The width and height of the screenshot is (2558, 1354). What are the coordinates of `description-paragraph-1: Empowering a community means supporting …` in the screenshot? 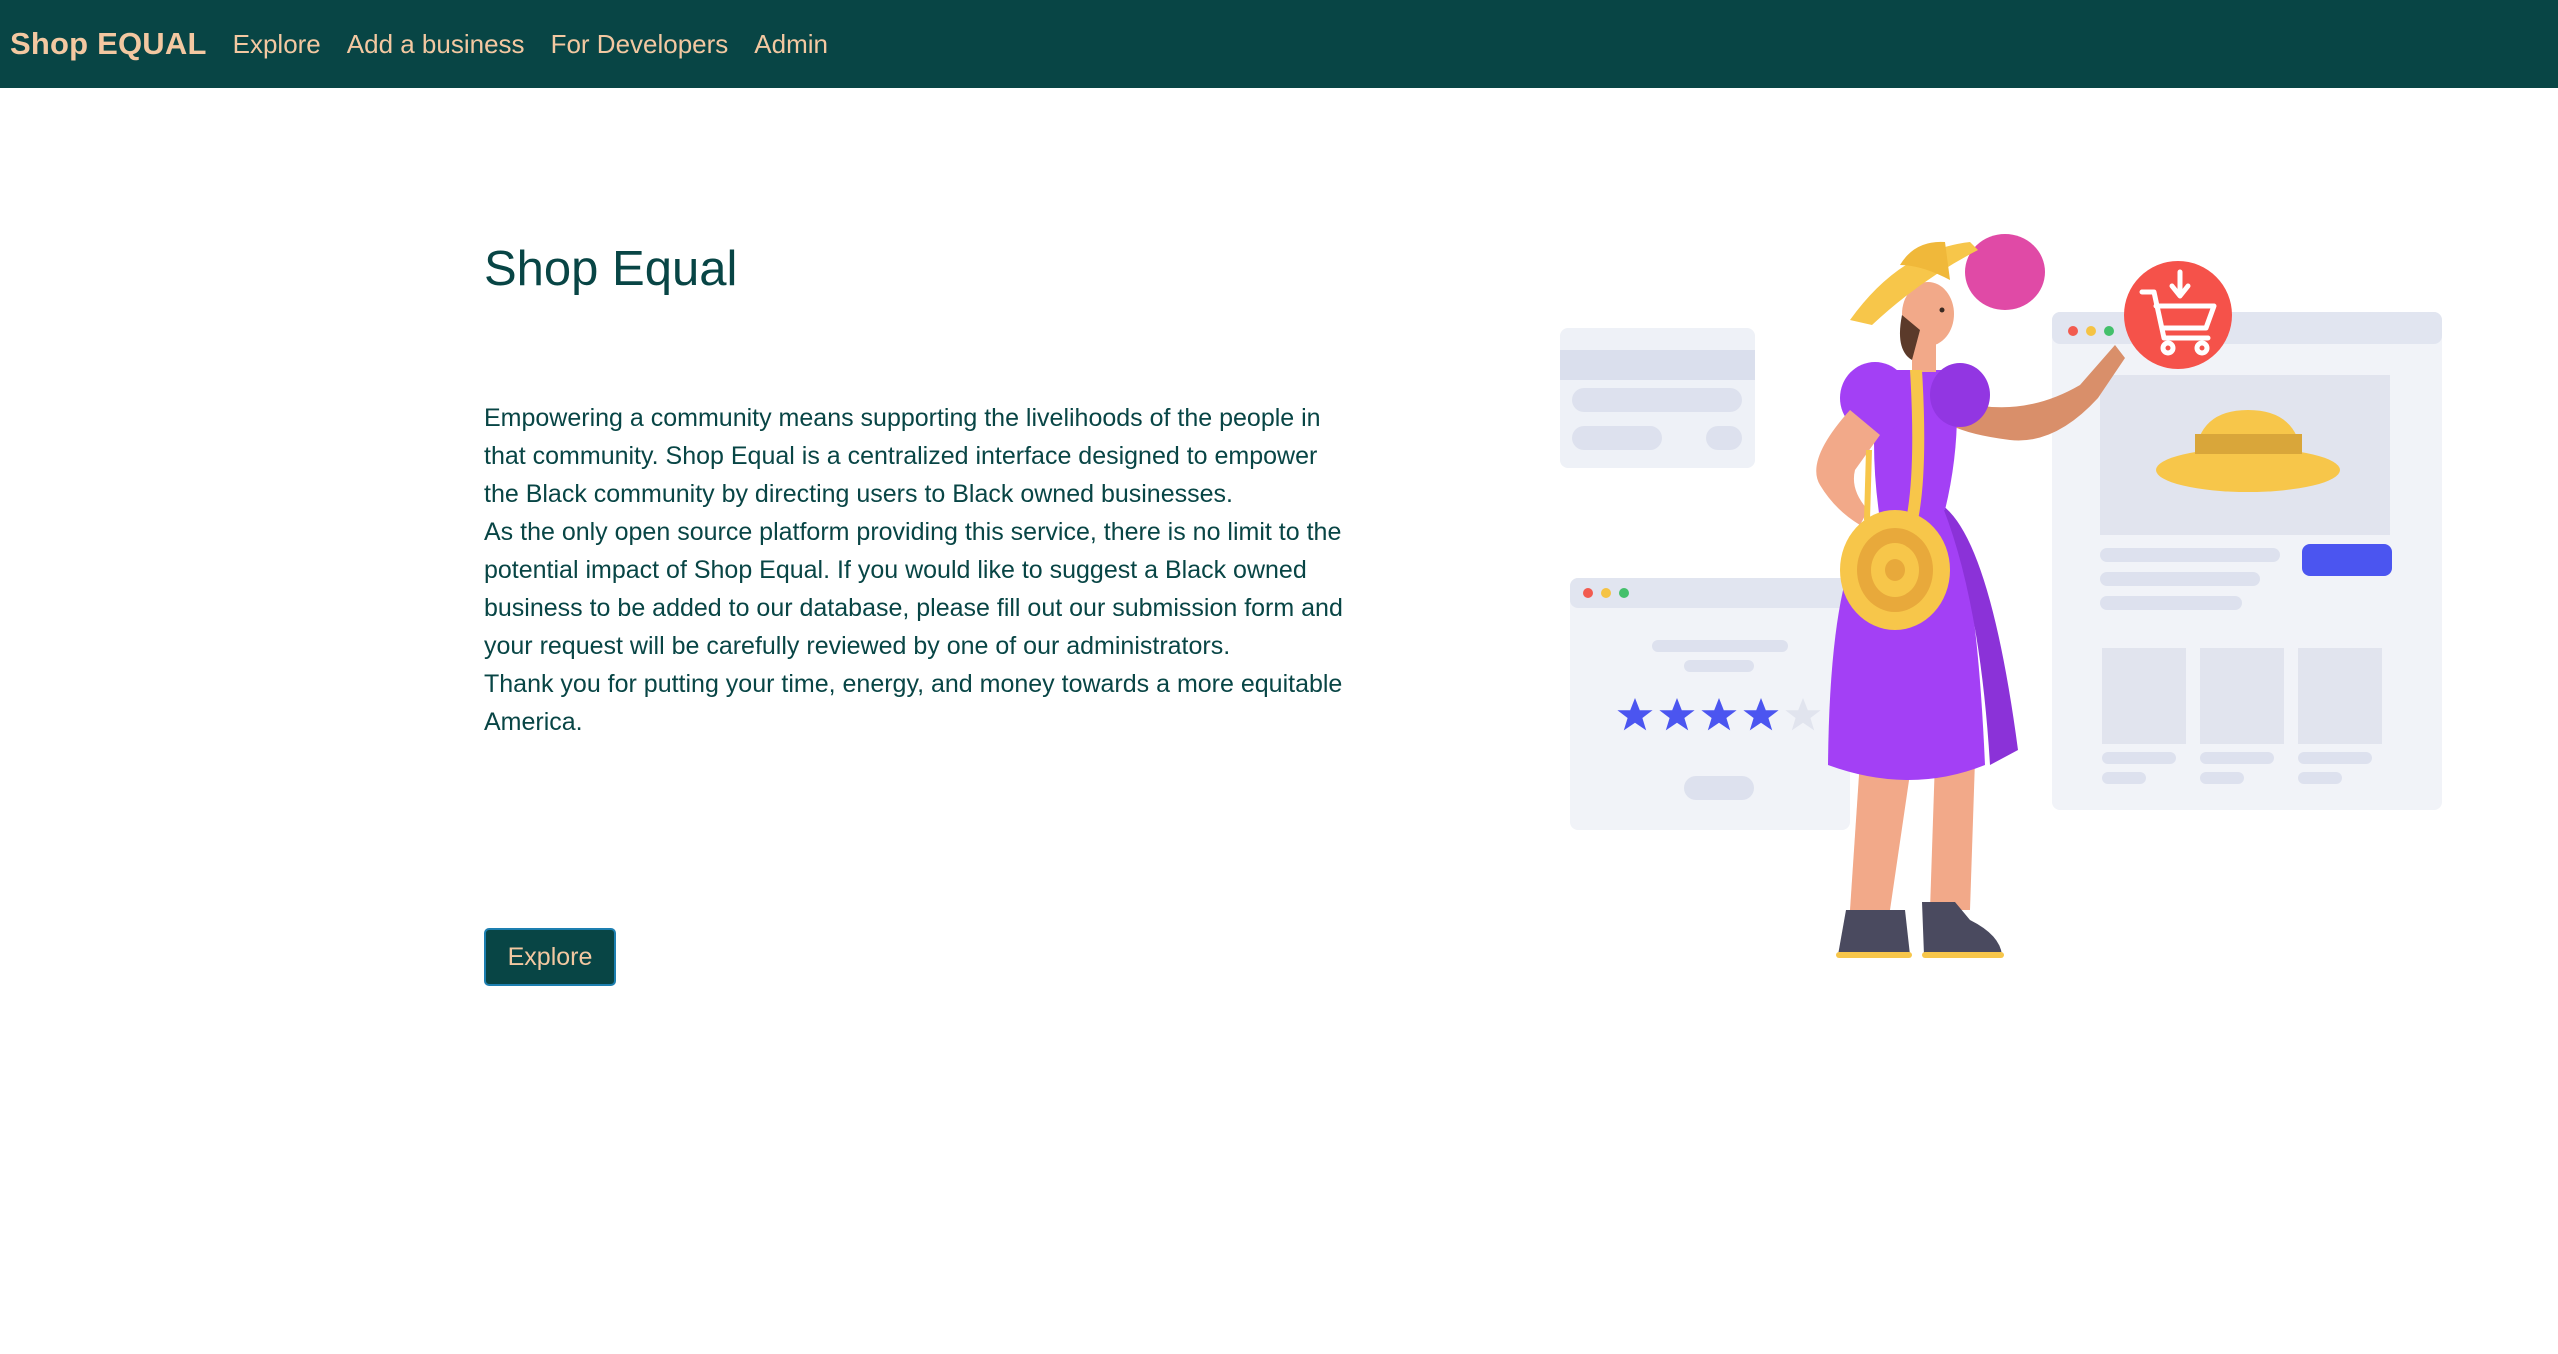 It's located at (902, 455).